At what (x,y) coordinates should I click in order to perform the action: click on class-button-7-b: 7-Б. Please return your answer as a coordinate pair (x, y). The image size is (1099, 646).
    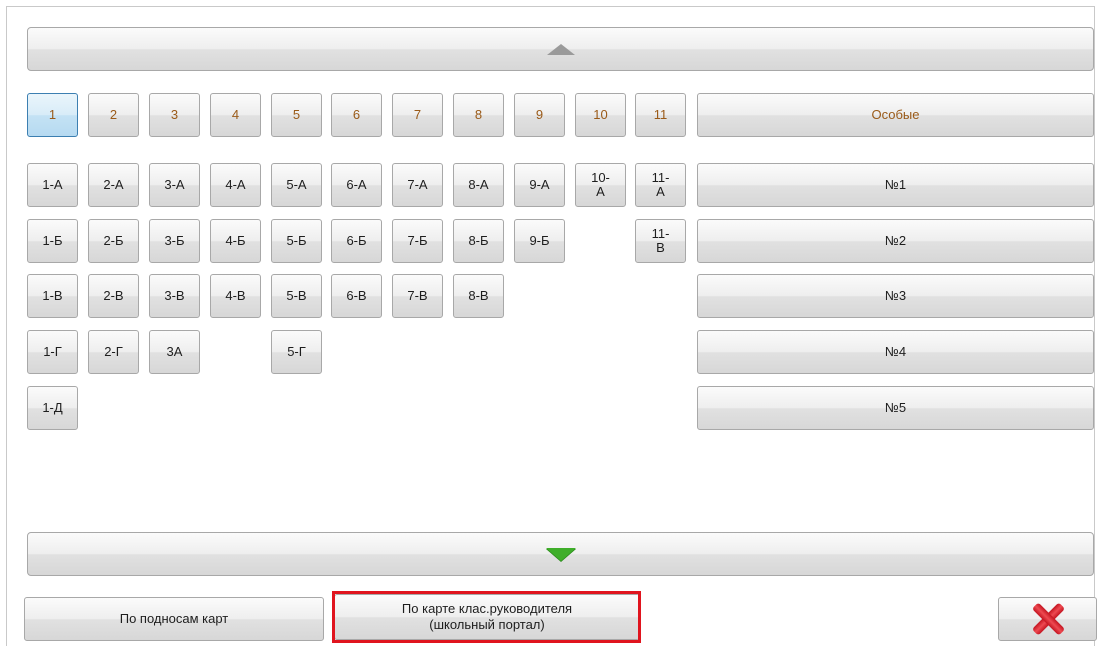
    Looking at the image, I should click on (417, 241).